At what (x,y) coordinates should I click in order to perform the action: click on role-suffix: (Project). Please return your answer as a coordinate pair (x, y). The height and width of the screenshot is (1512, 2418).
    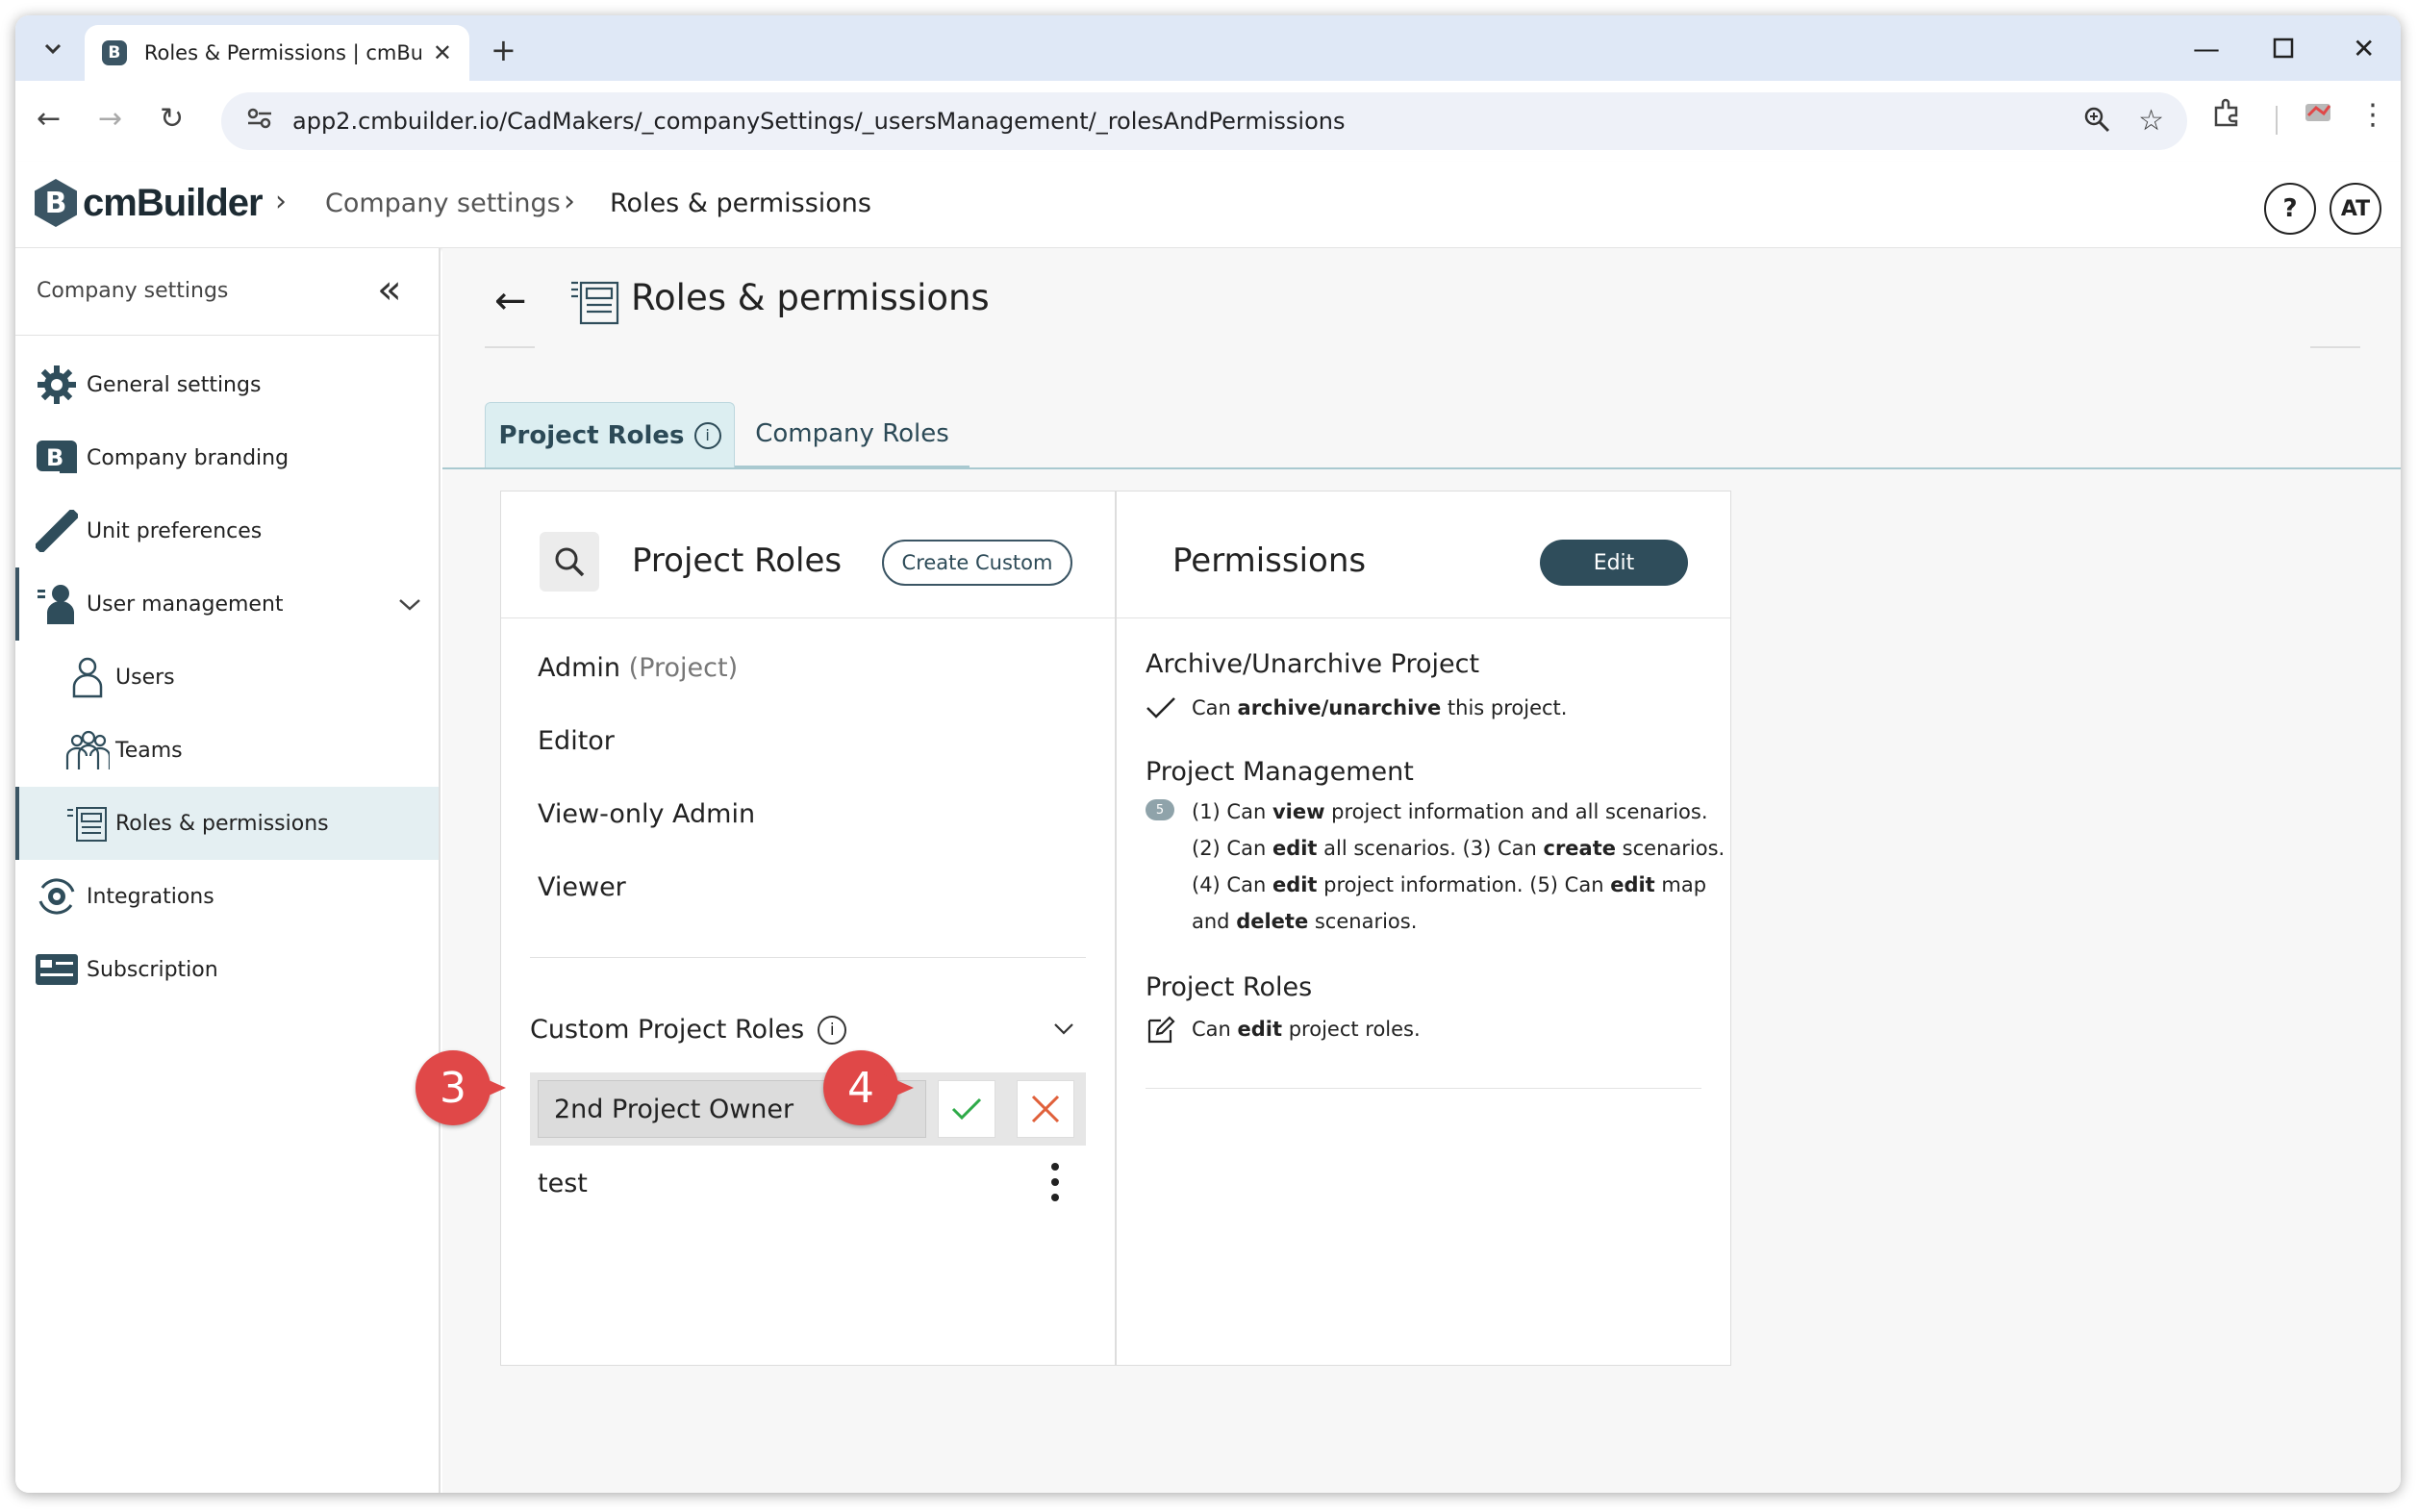
    Looking at the image, I should click on (683, 668).